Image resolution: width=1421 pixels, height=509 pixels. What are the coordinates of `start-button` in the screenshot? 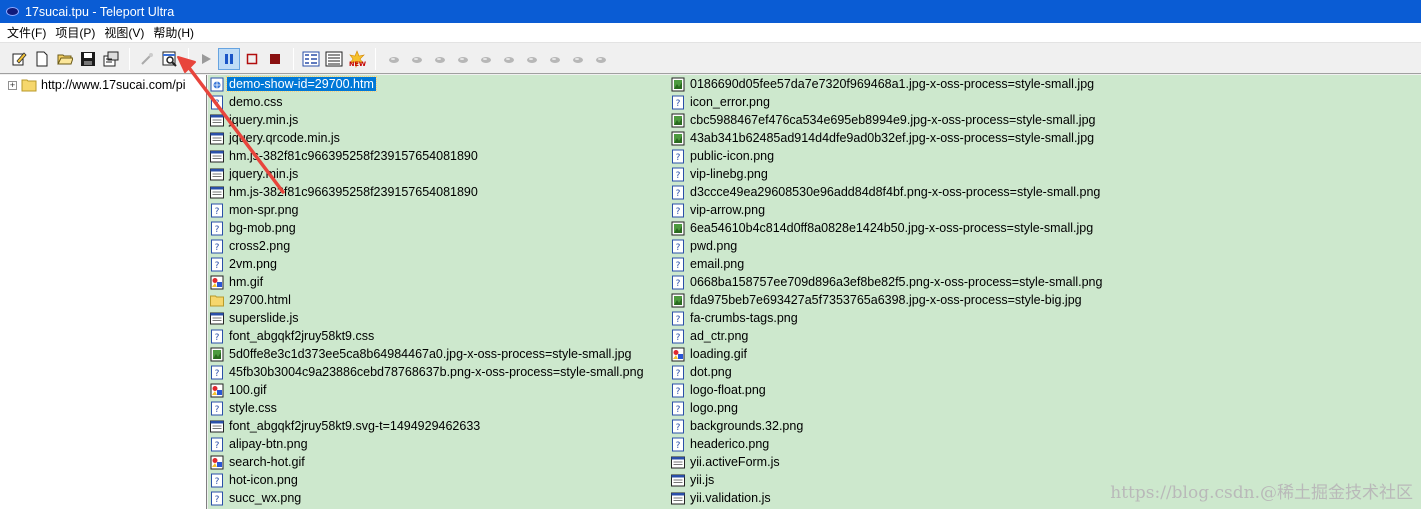 It's located at (206, 59).